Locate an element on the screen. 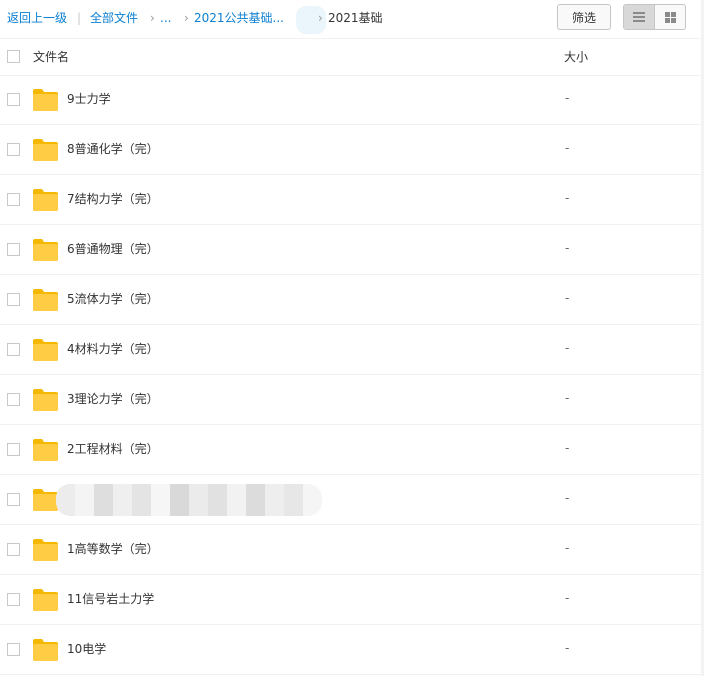 This screenshot has height=676, width=704. list-view-button is located at coordinates (639, 17).